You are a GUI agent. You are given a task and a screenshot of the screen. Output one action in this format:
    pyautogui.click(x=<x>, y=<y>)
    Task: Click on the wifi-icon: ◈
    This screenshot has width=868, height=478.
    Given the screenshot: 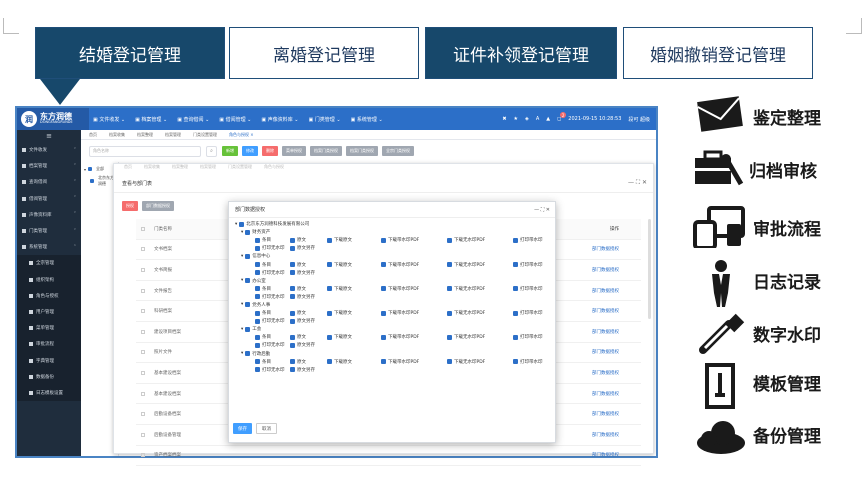 What is the action you would take?
    pyautogui.click(x=527, y=119)
    